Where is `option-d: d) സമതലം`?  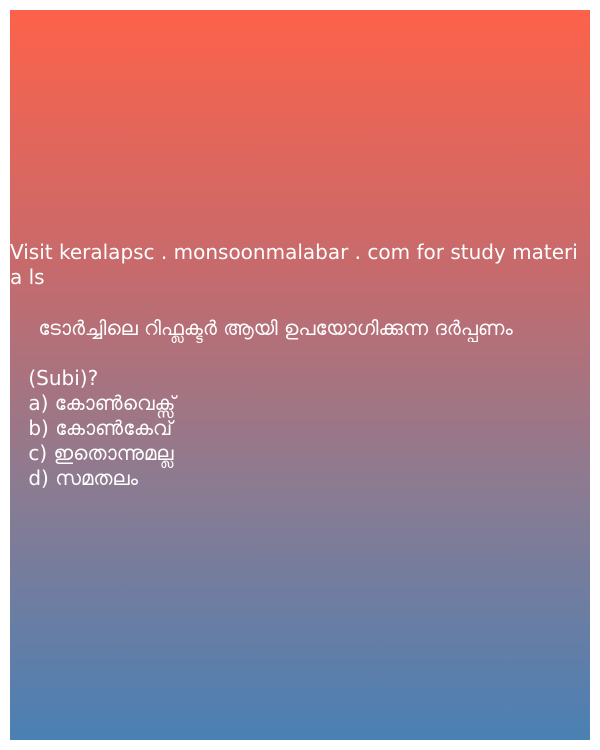 option-d: d) സമതലം is located at coordinates (80, 478).